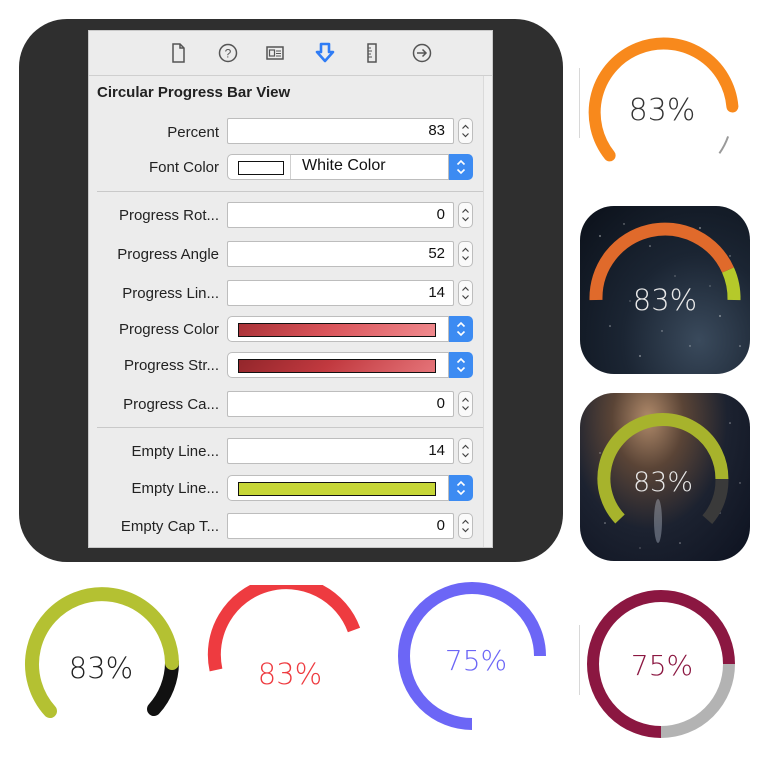  I want to click on progress-color-popup, so click(338, 329).